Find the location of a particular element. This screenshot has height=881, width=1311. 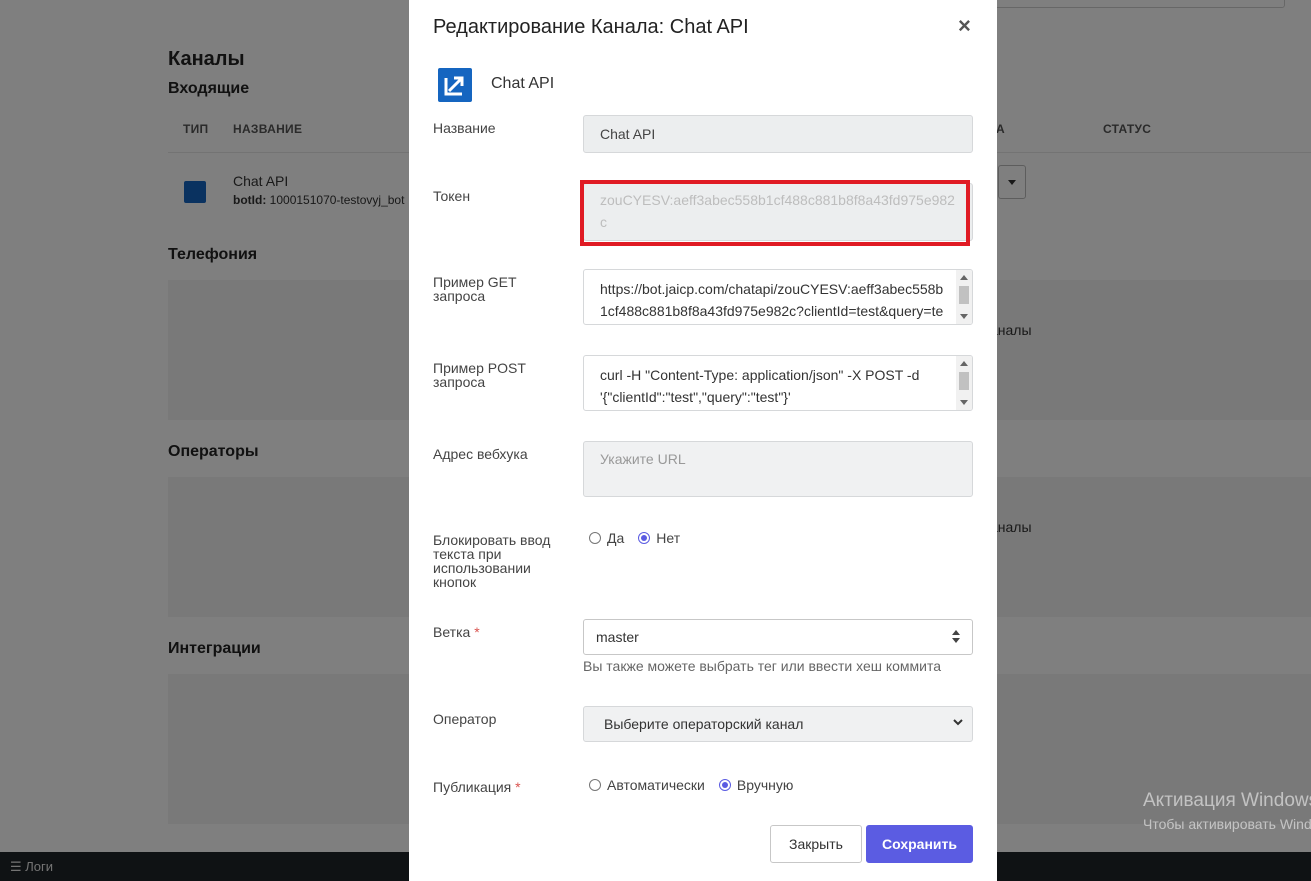

branch-label-text: Ветка is located at coordinates (452, 632).